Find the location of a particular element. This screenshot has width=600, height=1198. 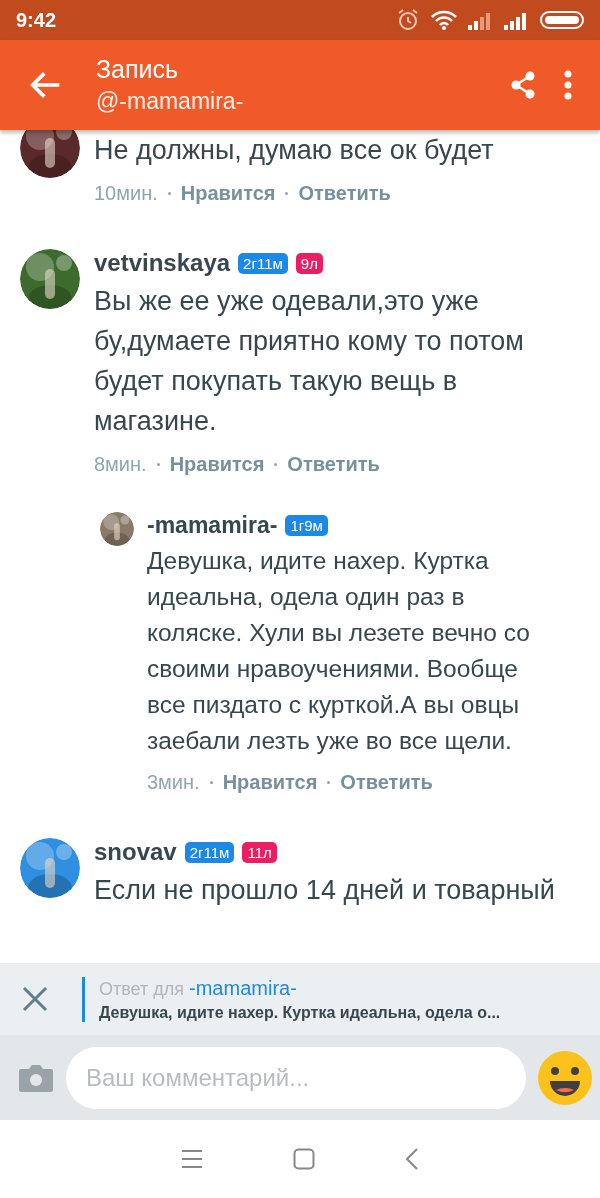

share-icon is located at coordinates (523, 85).